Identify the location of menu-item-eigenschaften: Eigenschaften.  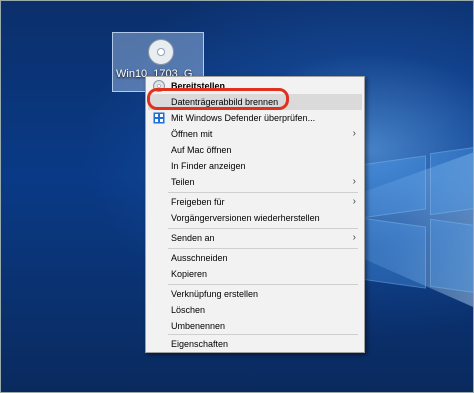
(255, 344).